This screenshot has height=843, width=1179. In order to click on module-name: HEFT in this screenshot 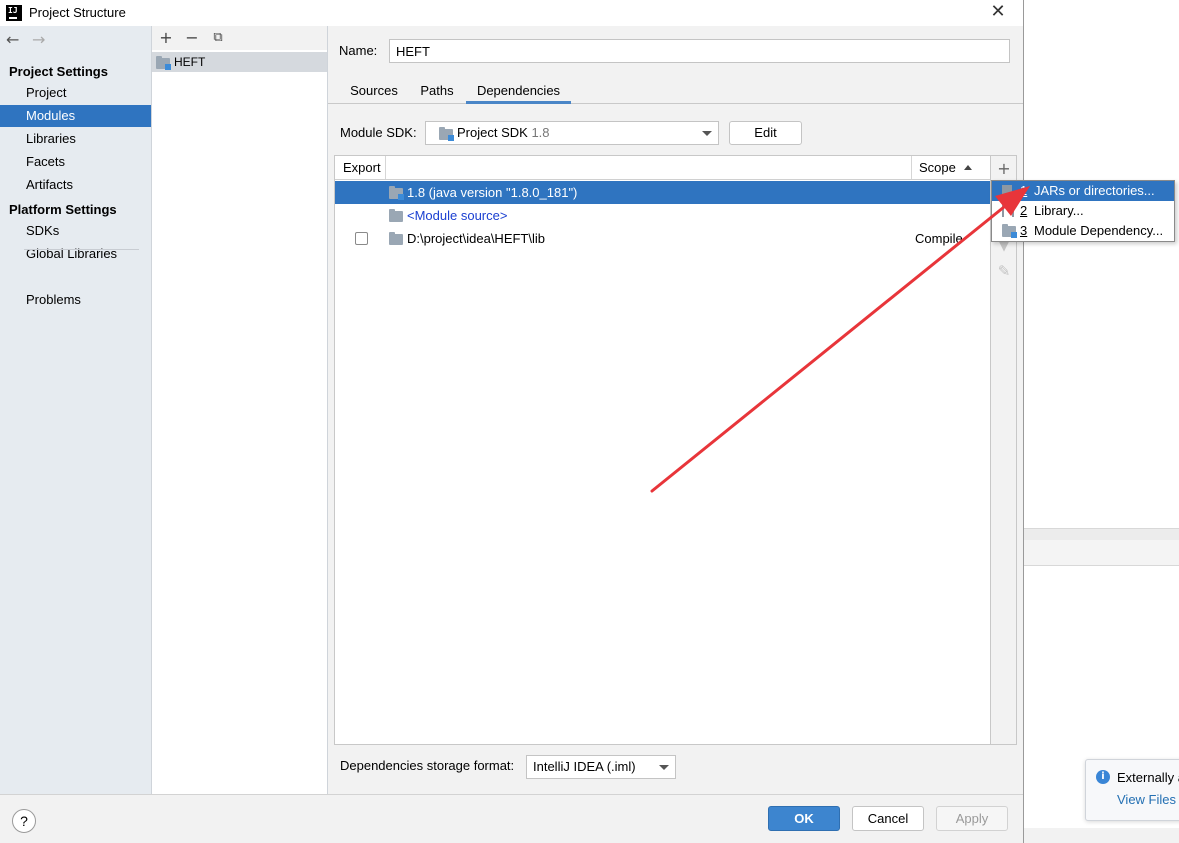, I will do `click(190, 62)`.